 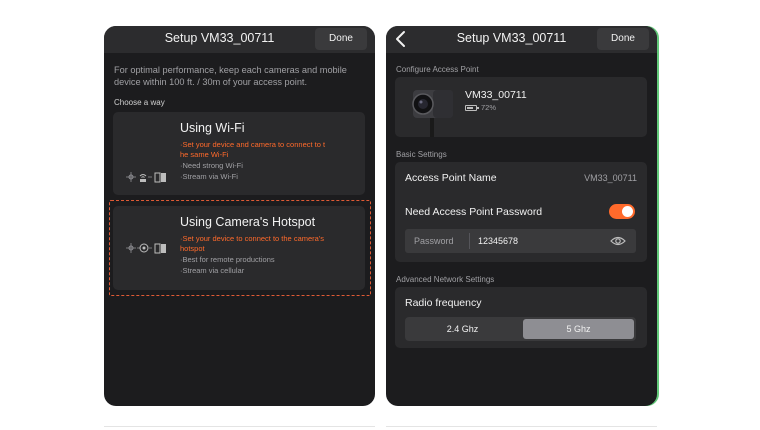 What do you see at coordinates (445, 279) in the screenshot?
I see `advanced-settings-label: Advanced Network Settings` at bounding box center [445, 279].